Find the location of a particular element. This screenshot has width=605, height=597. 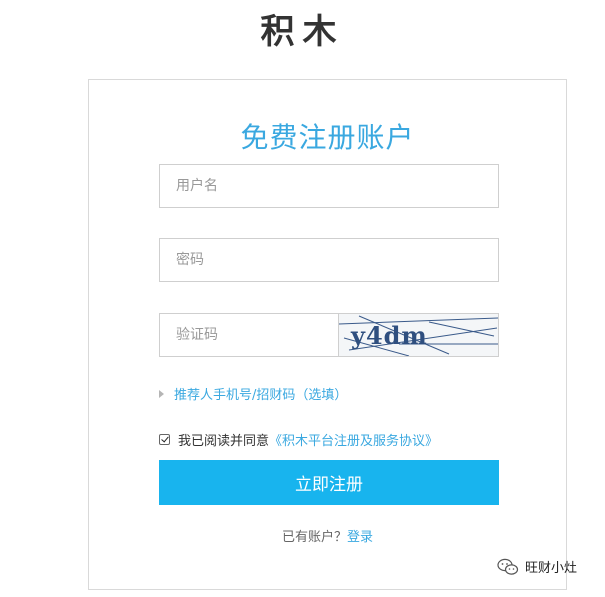

agreement-link: 《积木平台注册及服务协议》 is located at coordinates (353, 439).